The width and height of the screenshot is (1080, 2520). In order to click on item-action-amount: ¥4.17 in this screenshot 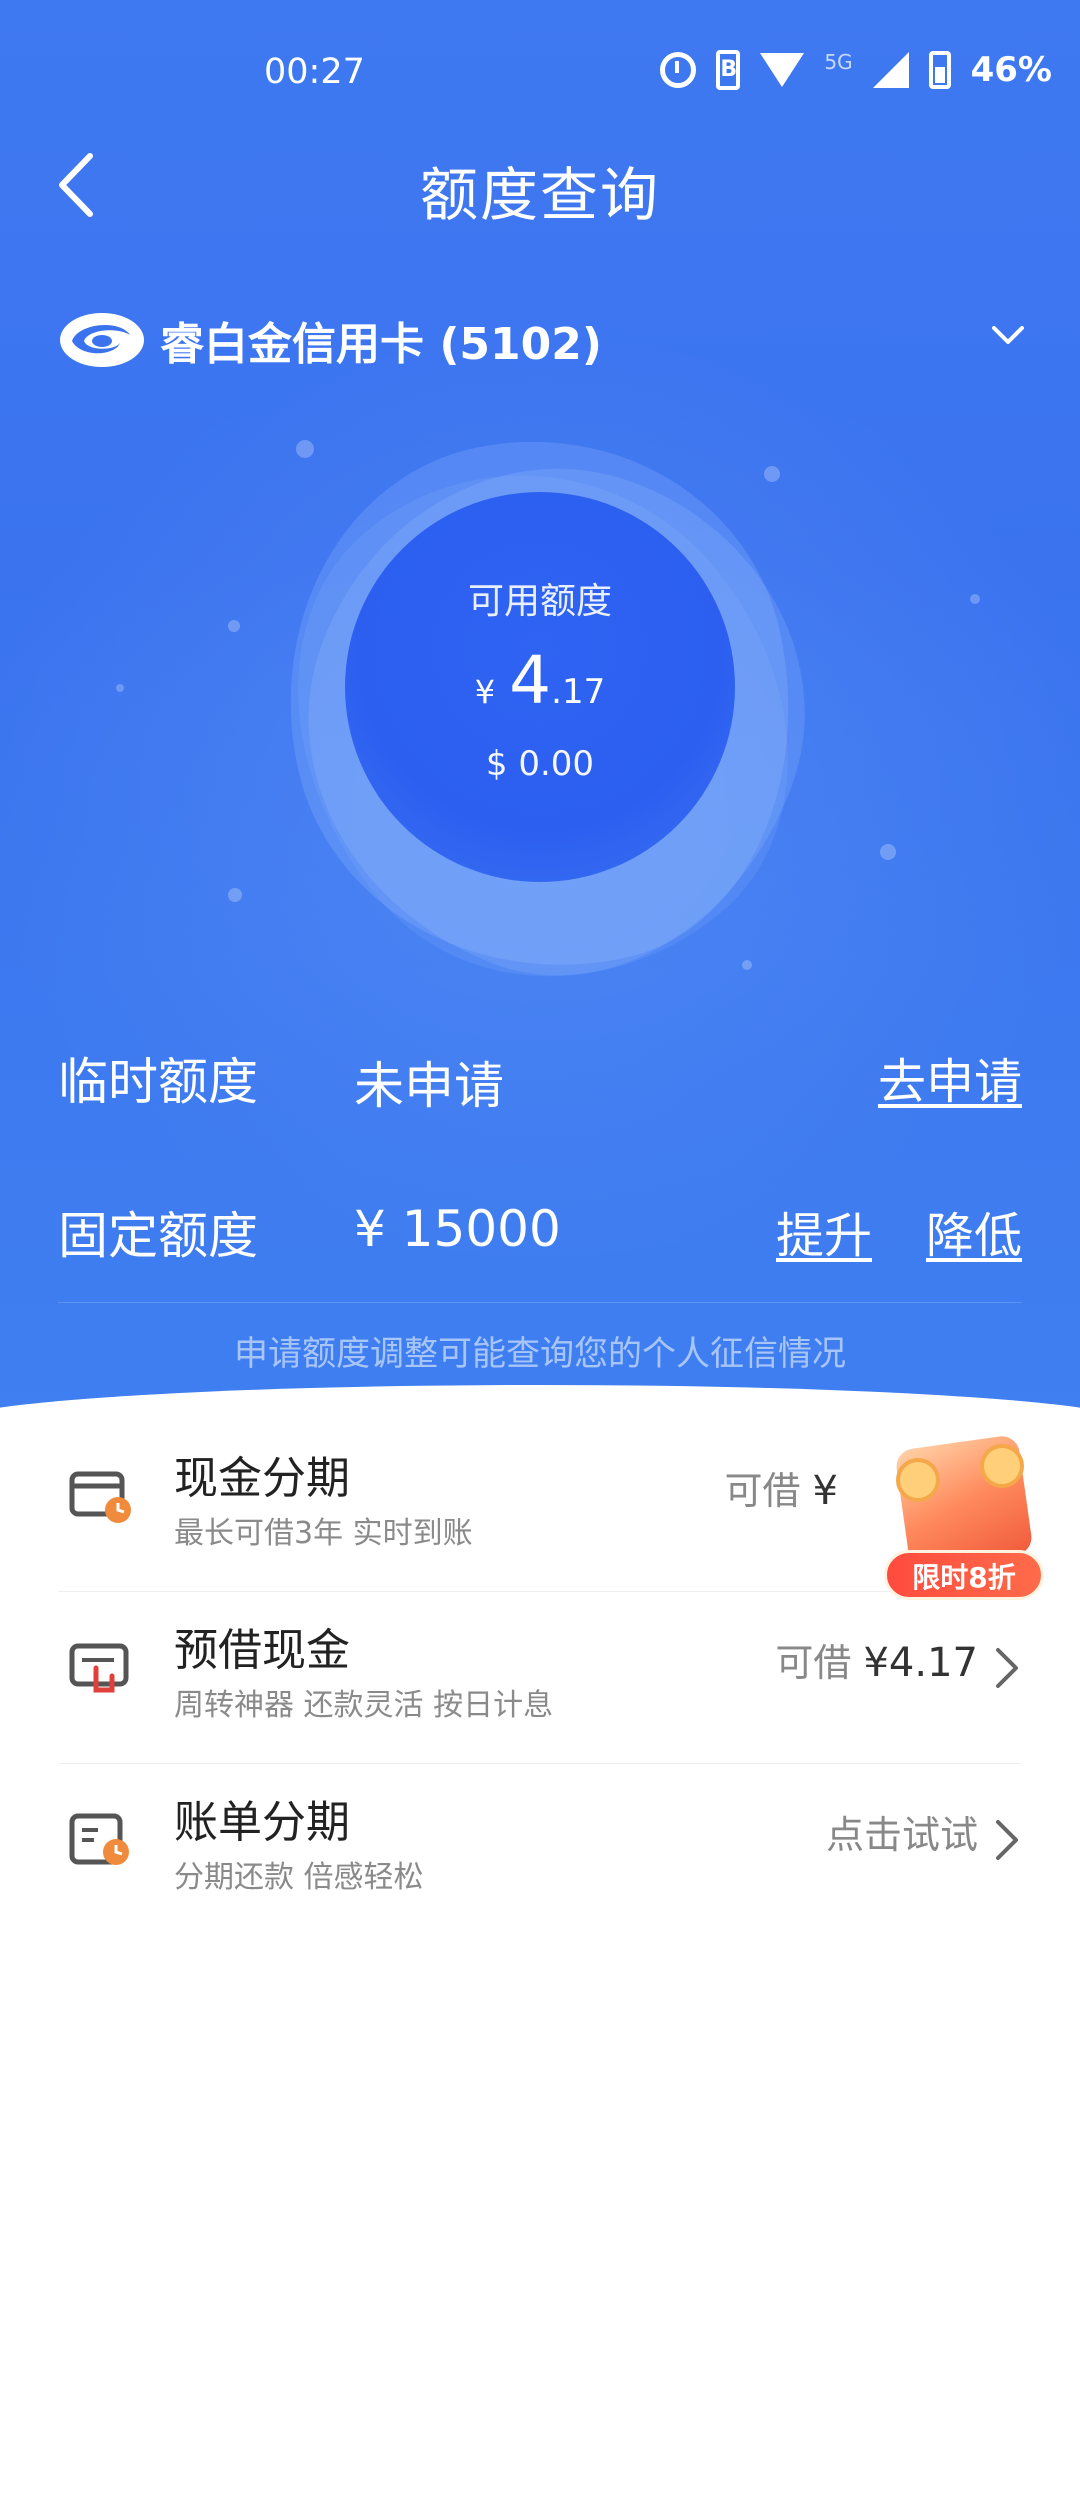, I will do `click(920, 1663)`.